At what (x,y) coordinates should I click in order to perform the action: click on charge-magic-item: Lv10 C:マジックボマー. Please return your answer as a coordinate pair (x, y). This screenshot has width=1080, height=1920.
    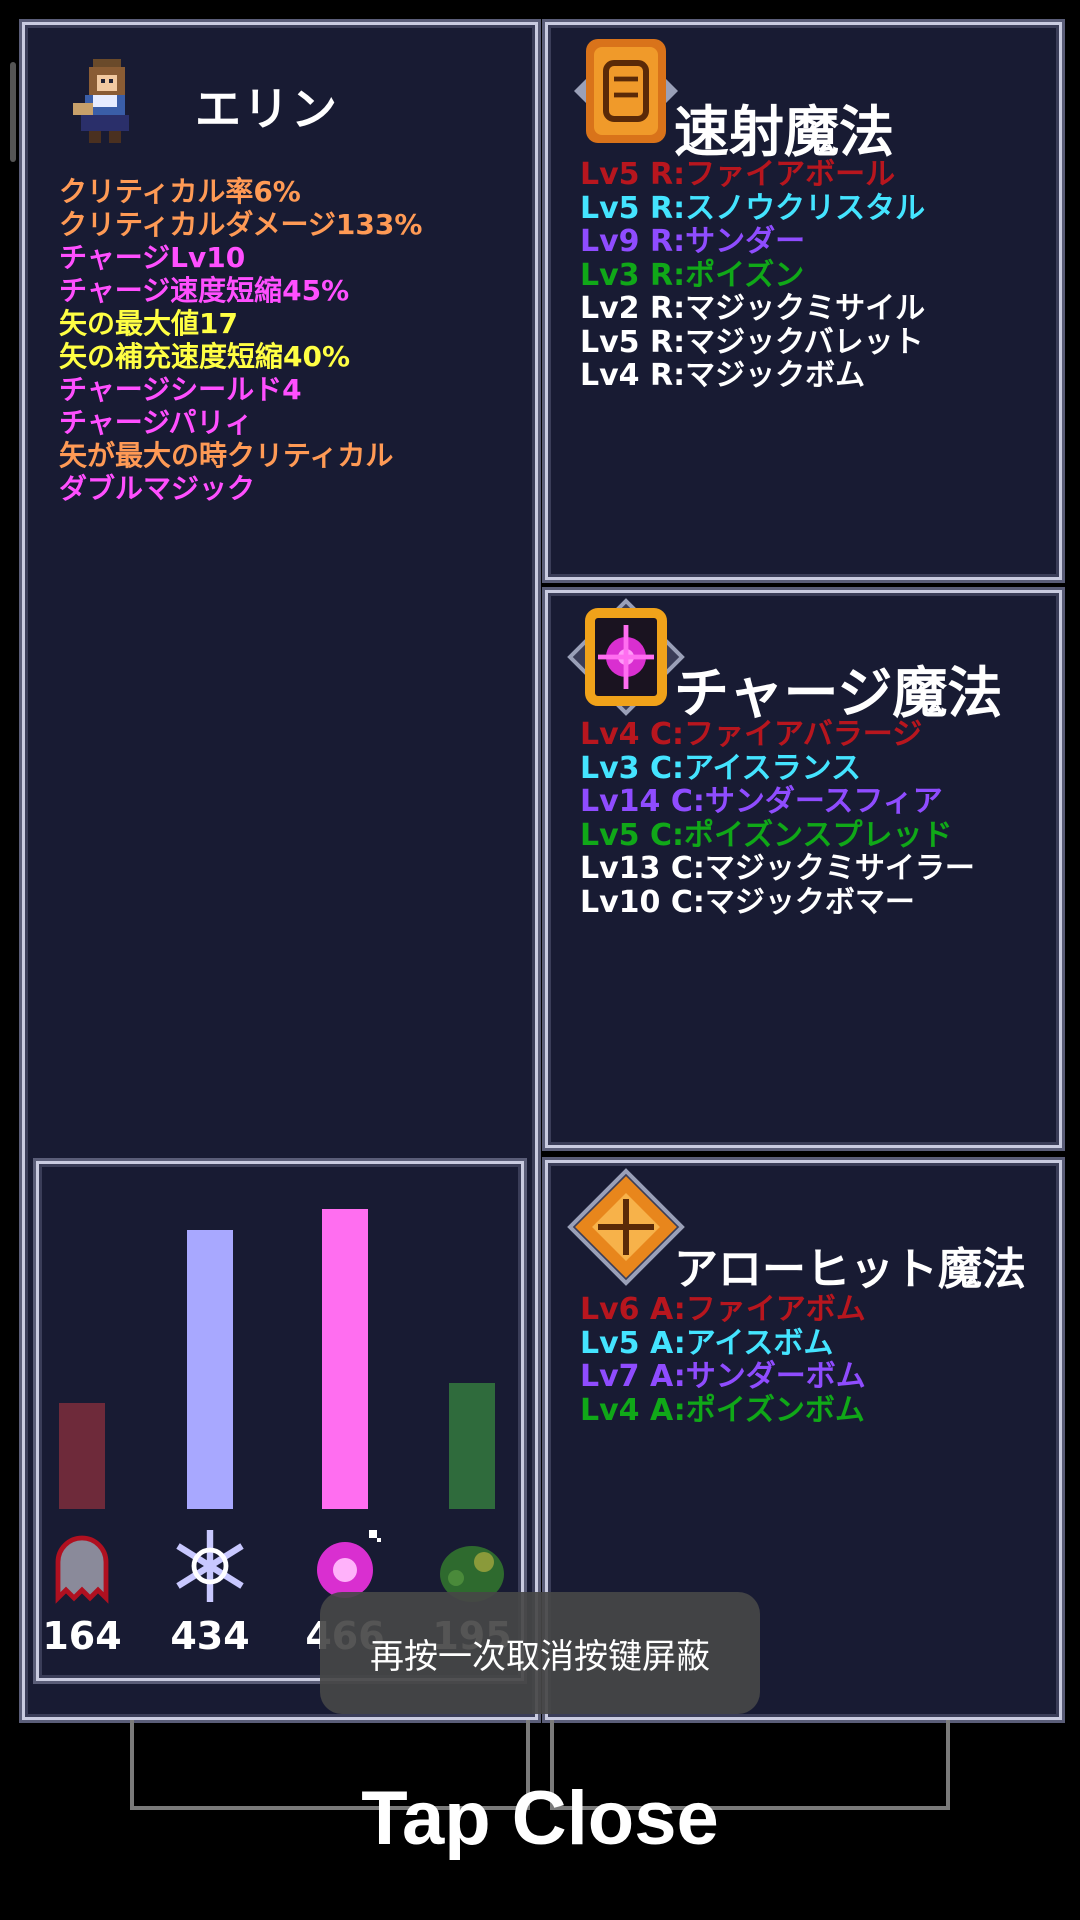
    Looking at the image, I should click on (747, 902).